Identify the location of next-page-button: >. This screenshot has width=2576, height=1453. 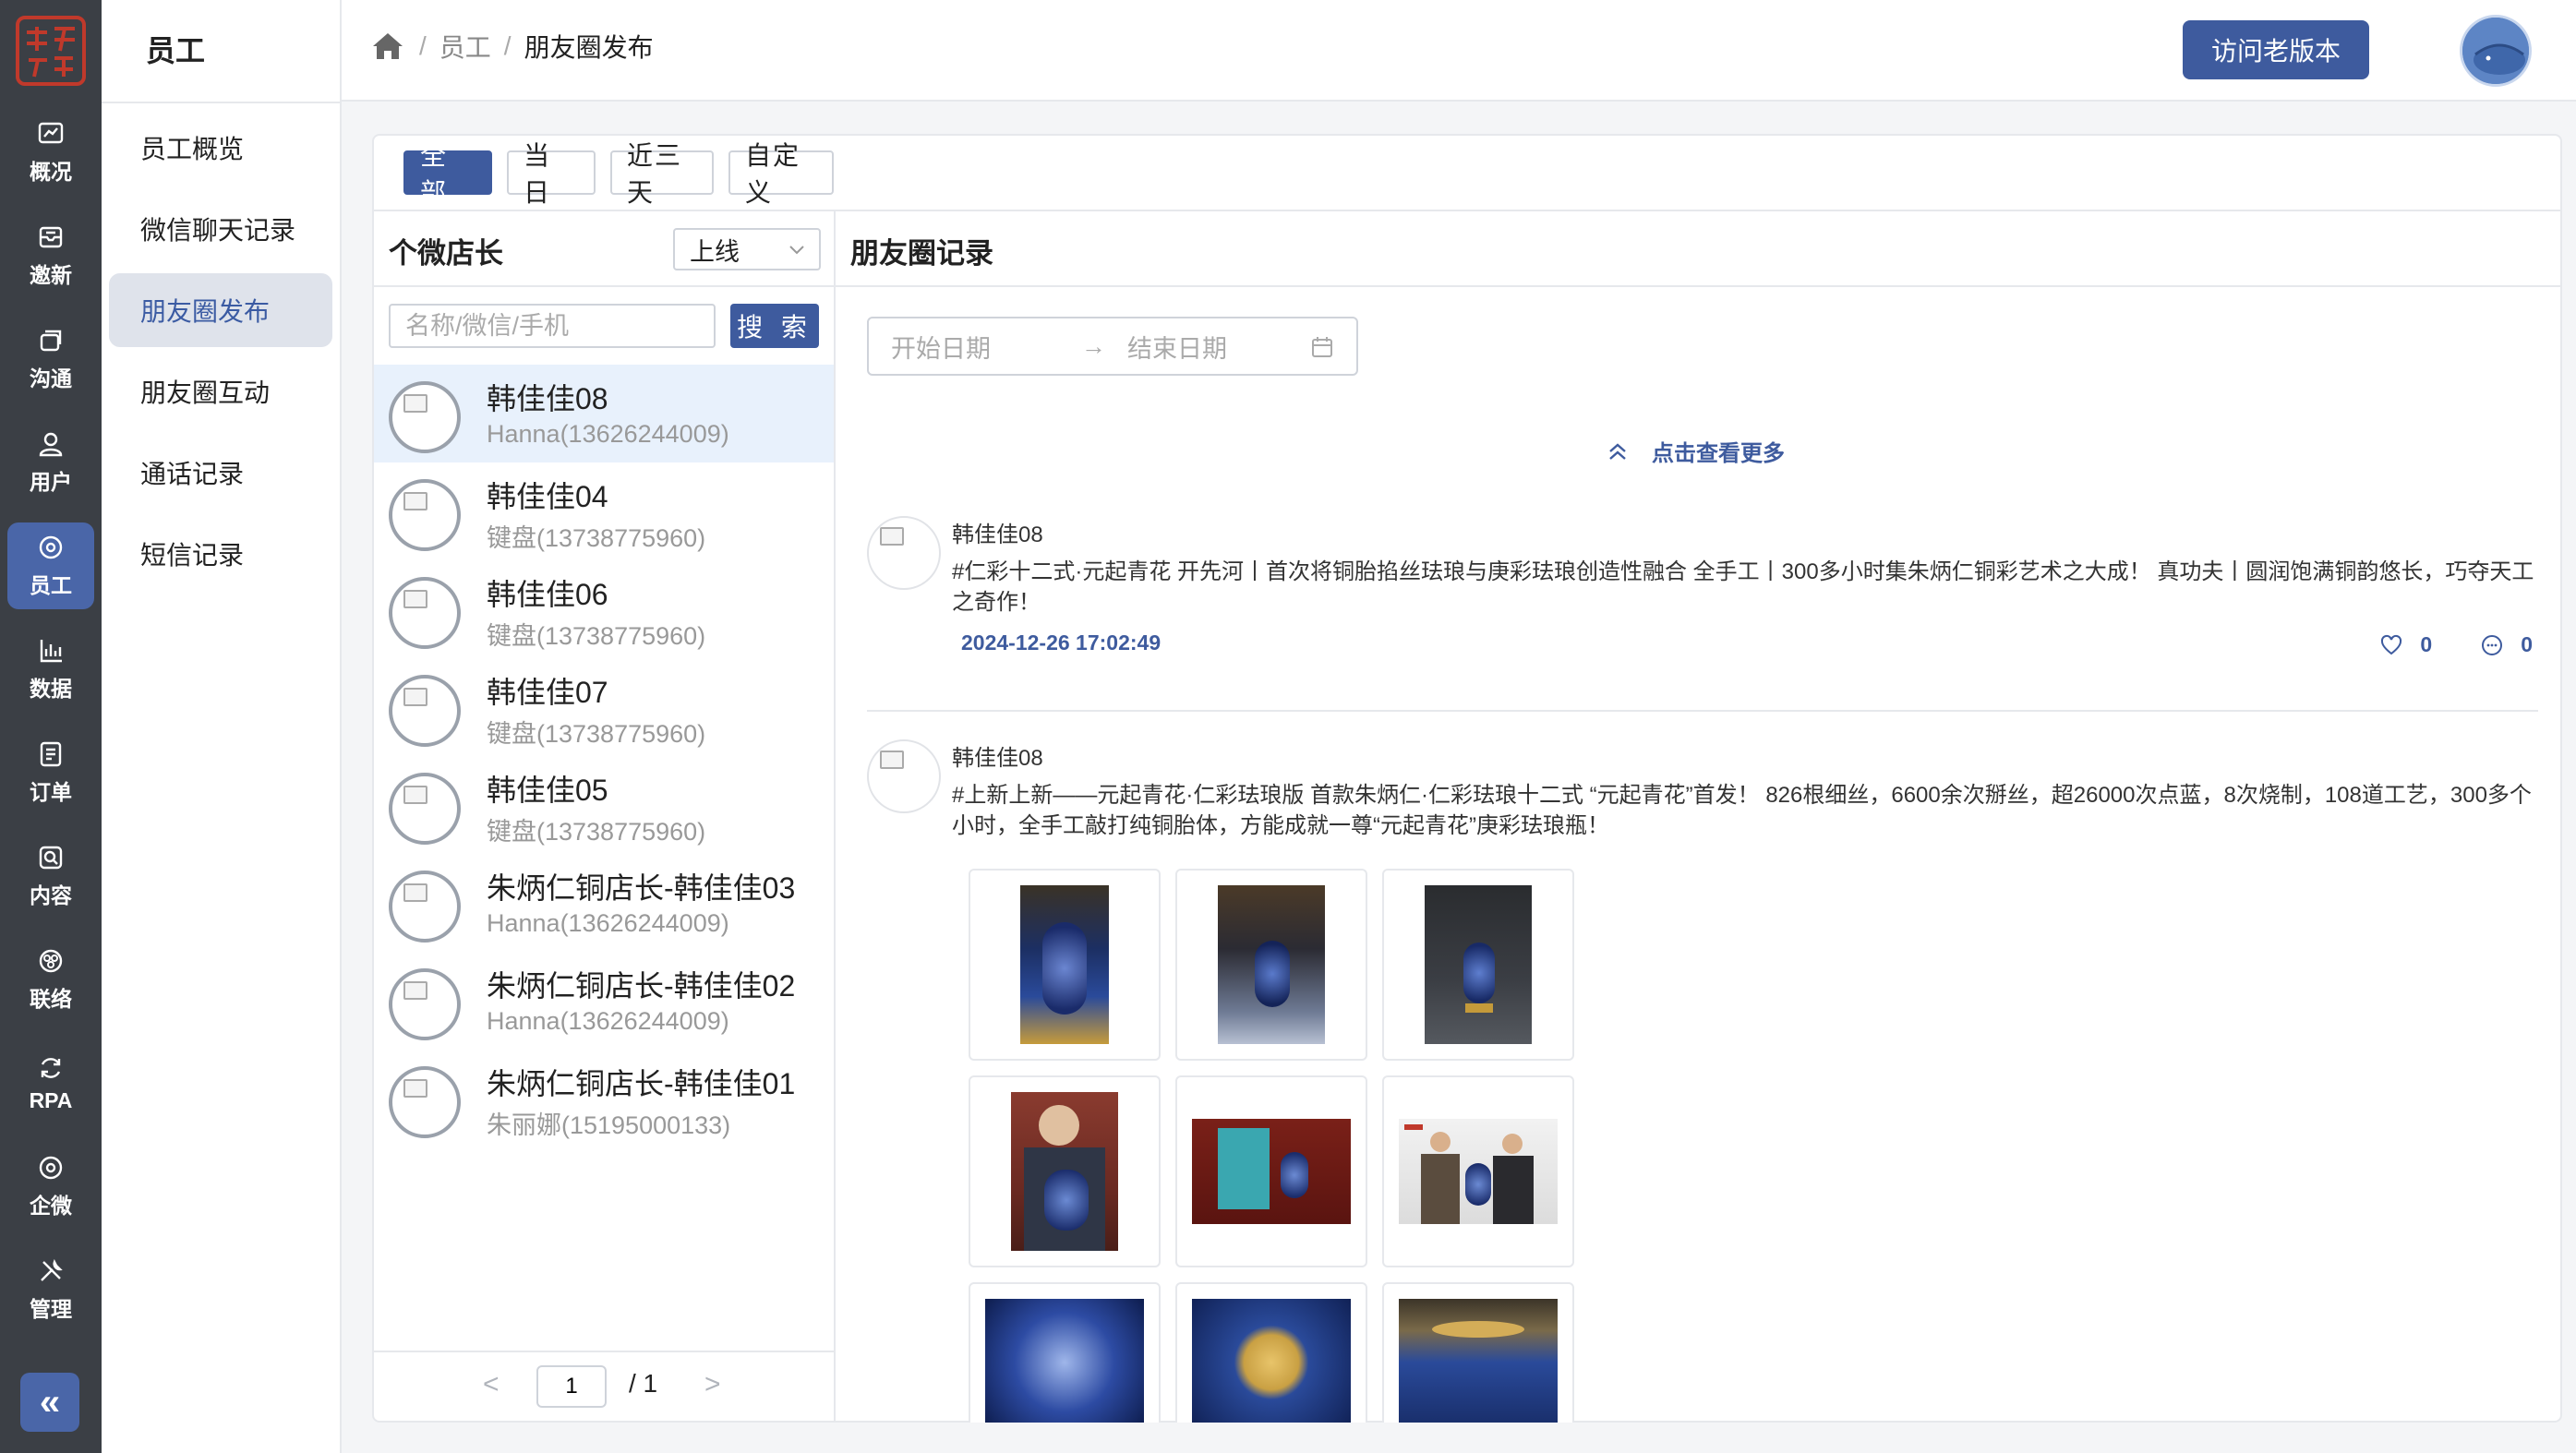
(712, 1384).